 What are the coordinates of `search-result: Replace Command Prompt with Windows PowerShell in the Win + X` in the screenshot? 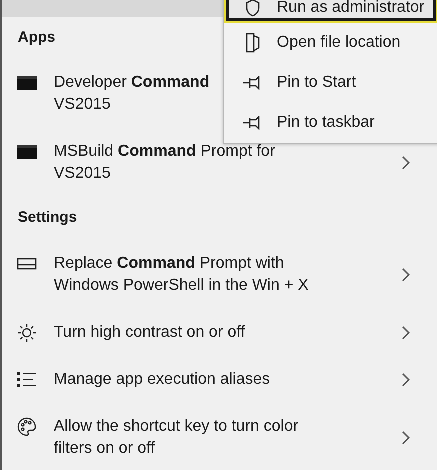 It's located at (219, 275).